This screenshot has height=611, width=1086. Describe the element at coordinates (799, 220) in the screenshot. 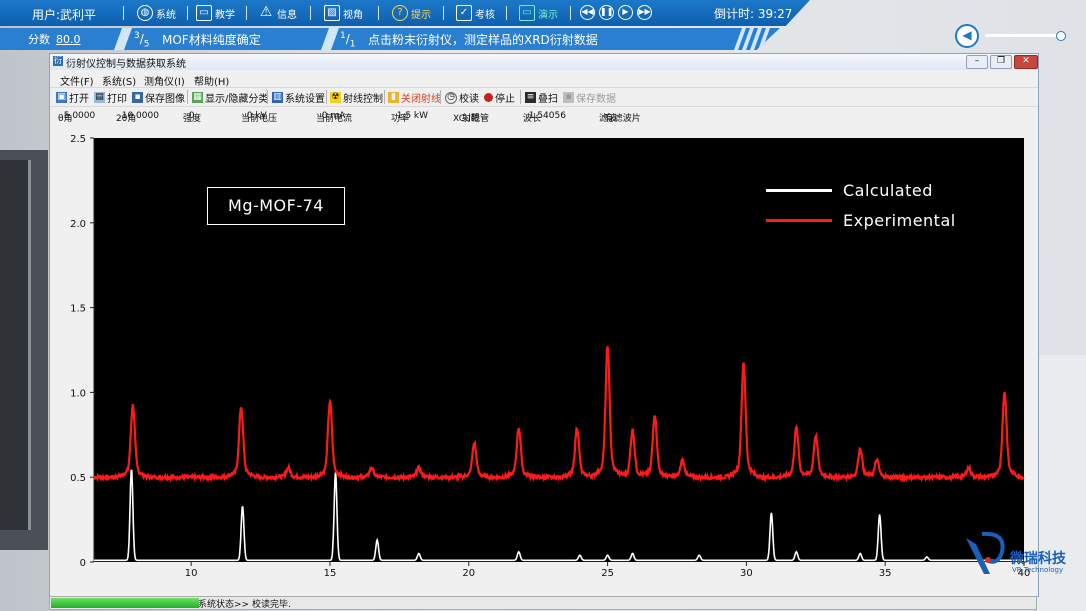

I see `legend-swatch-experimental` at that location.